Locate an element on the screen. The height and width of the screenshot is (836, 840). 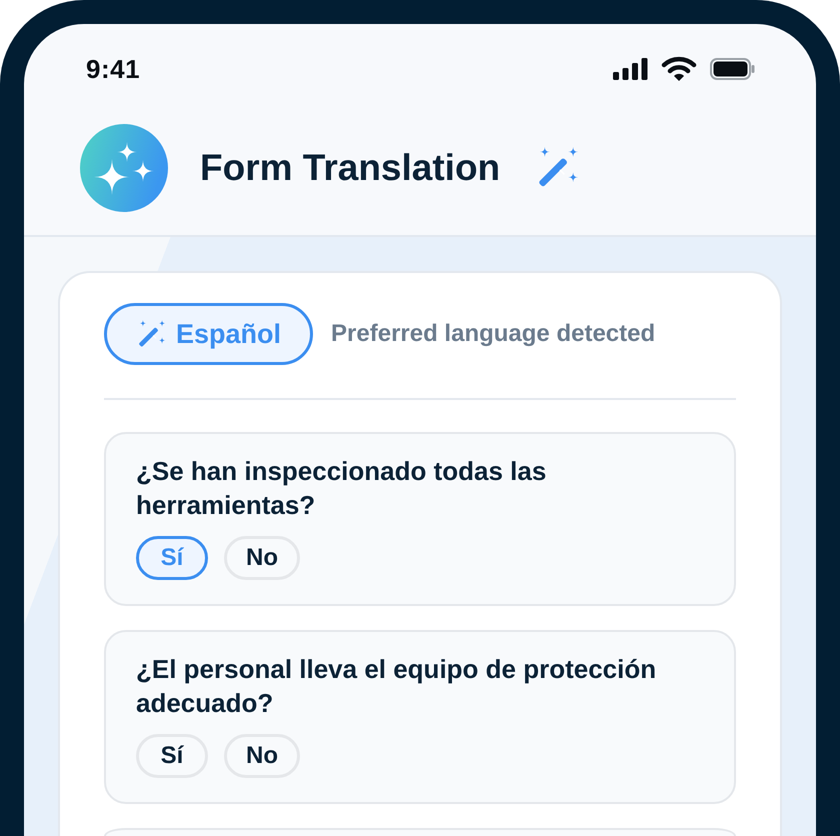
language-note: Preferred language detected is located at coordinates (493, 334).